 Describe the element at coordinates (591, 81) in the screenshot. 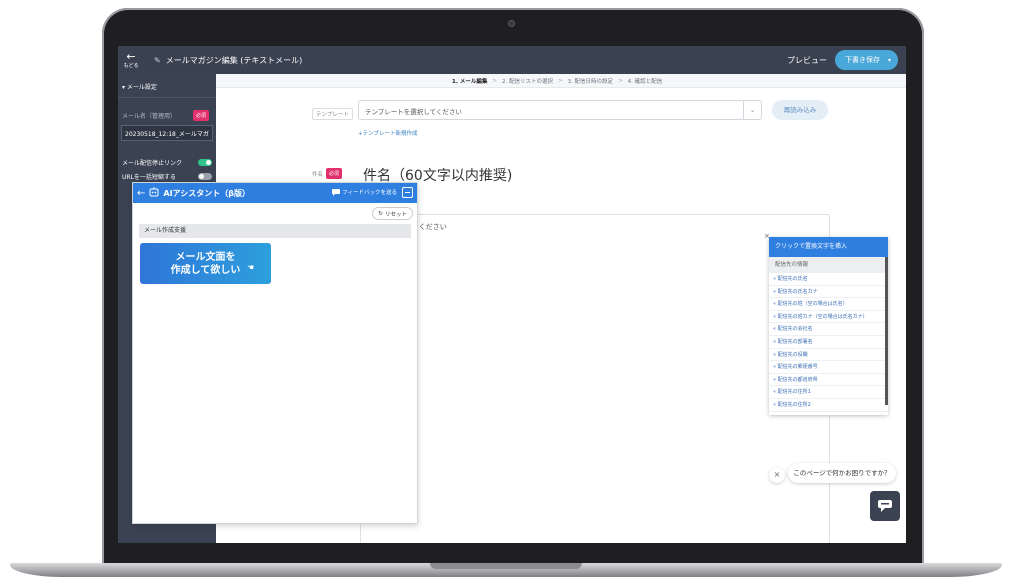

I see `step-item: 3. 配信日時の設定` at that location.